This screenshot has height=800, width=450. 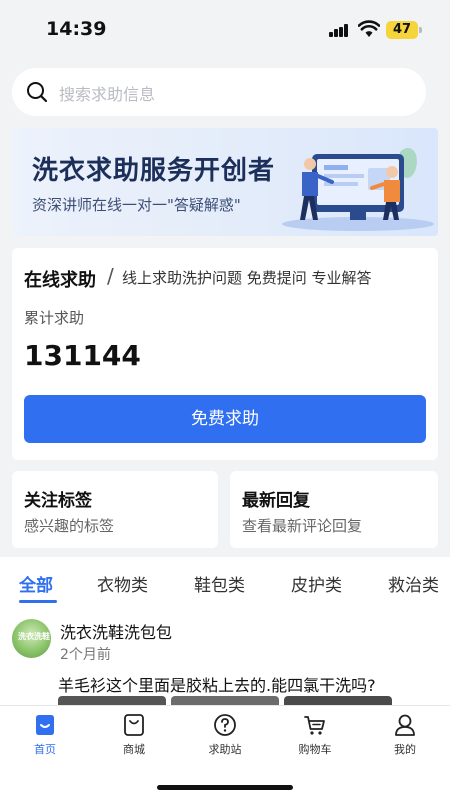 What do you see at coordinates (219, 583) in the screenshot?
I see `tab-shoes-bags: 鞋包类` at bounding box center [219, 583].